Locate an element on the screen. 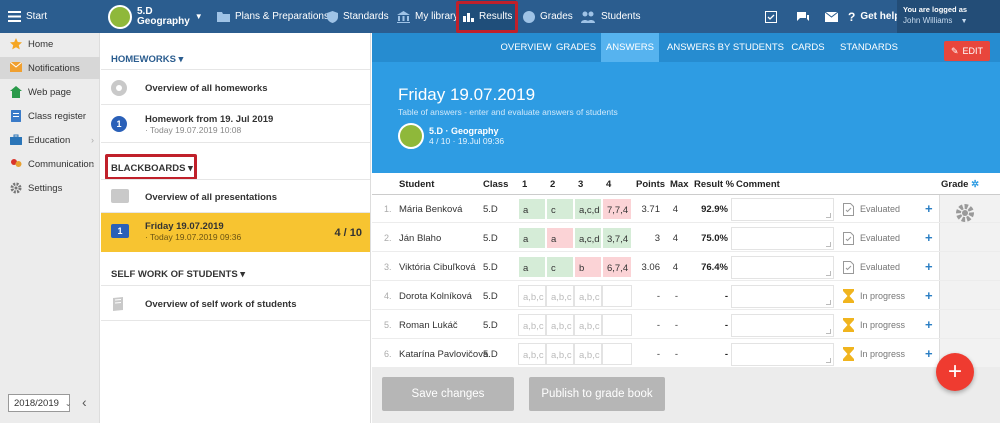 This screenshot has height=423, width=1000. school-year-select: 2018/2019 ⌄ is located at coordinates (40, 403).